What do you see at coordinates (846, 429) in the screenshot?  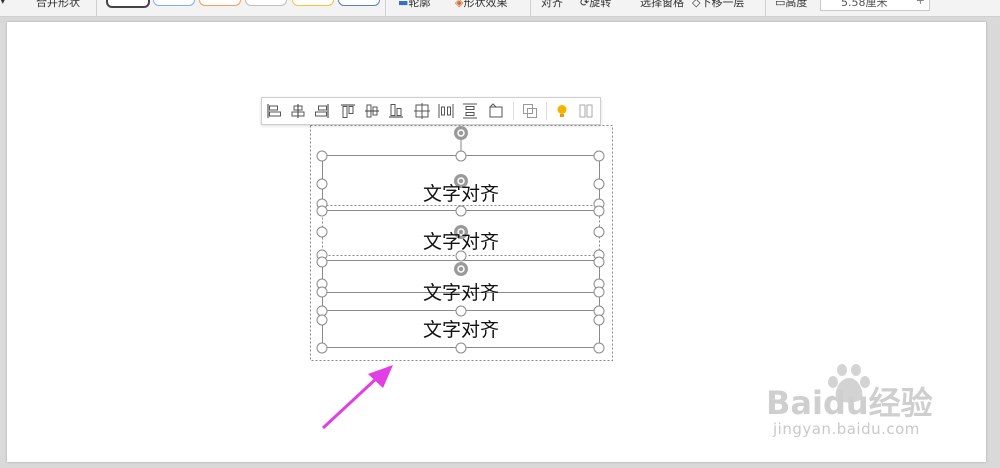 I see `watermark-url: jingyan.baidu.com` at bounding box center [846, 429].